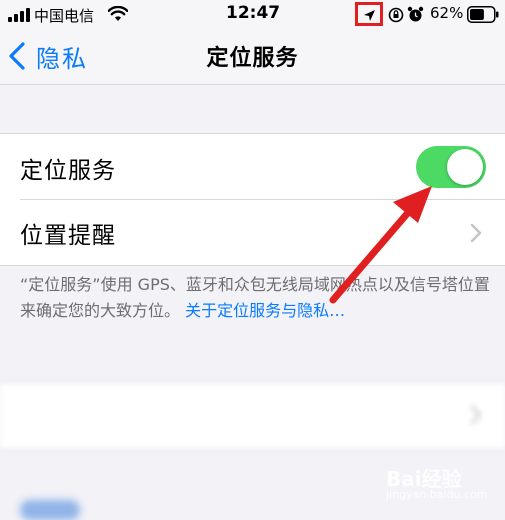 This screenshot has width=505, height=520. What do you see at coordinates (415, 14) in the screenshot?
I see `alarm-icon` at bounding box center [415, 14].